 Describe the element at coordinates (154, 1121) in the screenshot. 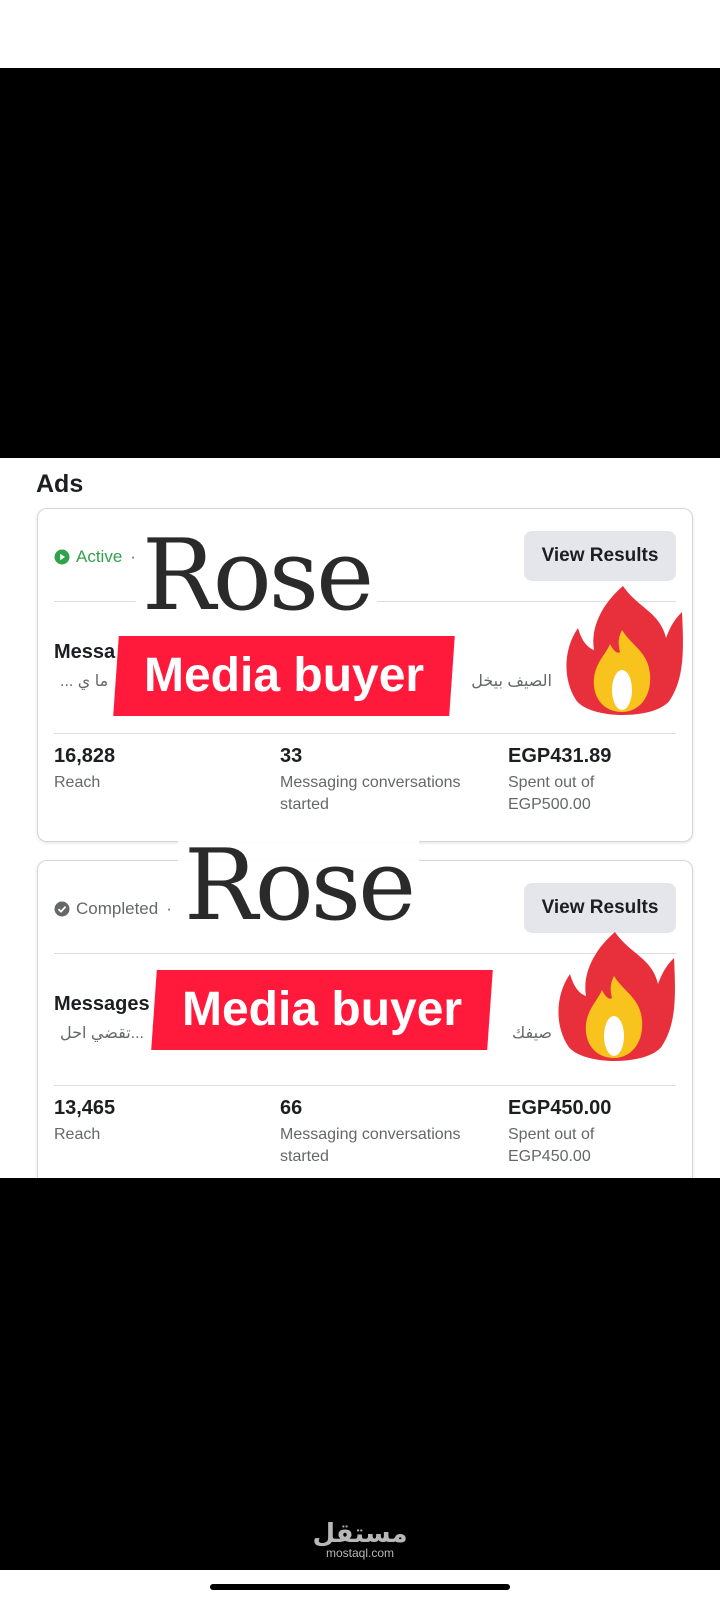

I see `stat-reach: 13,465 Reach` at that location.